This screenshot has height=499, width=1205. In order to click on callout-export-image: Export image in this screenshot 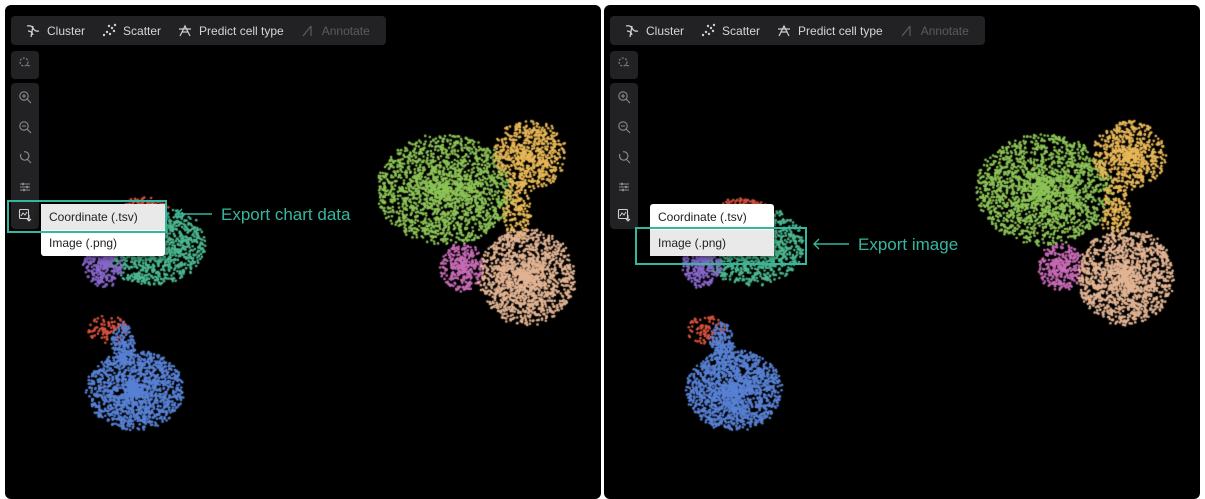, I will do `click(885, 245)`.